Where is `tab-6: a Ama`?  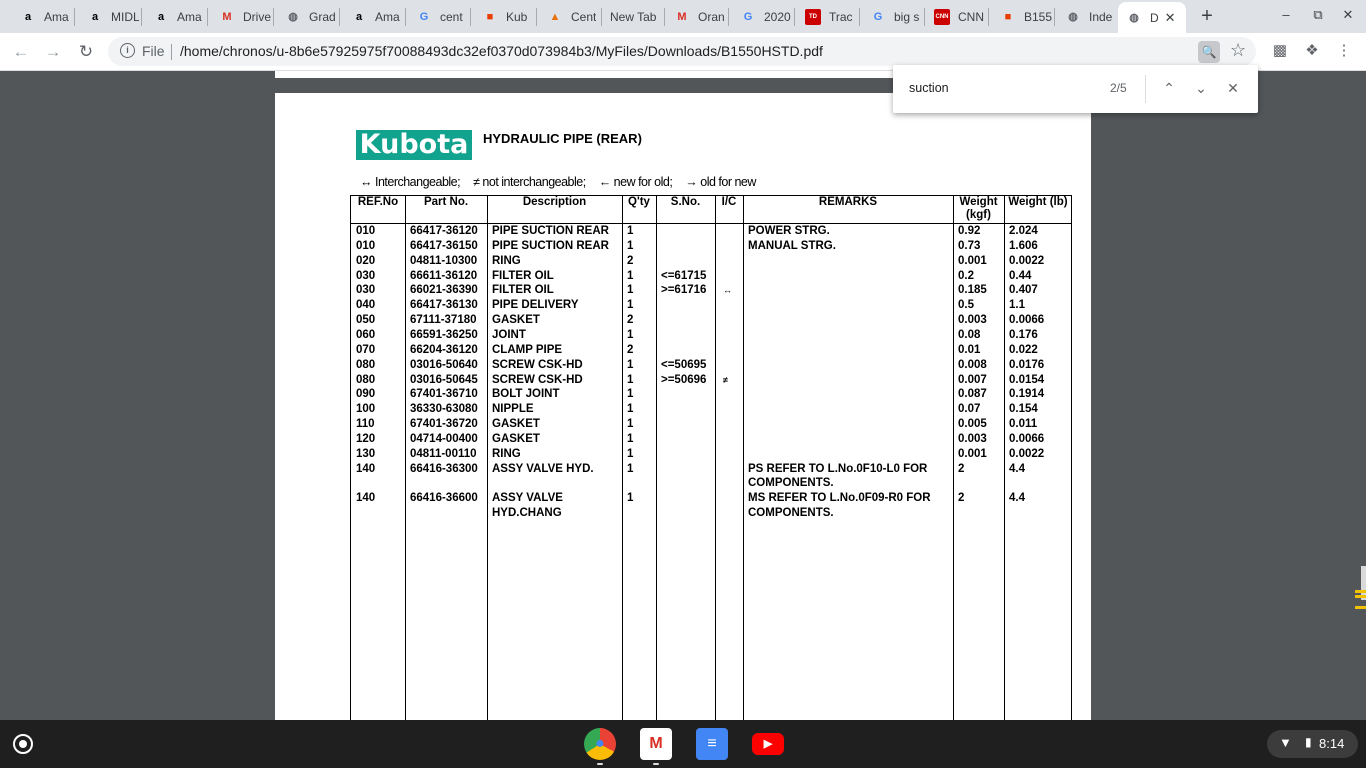
tab-6: a Ama is located at coordinates (372, 16).